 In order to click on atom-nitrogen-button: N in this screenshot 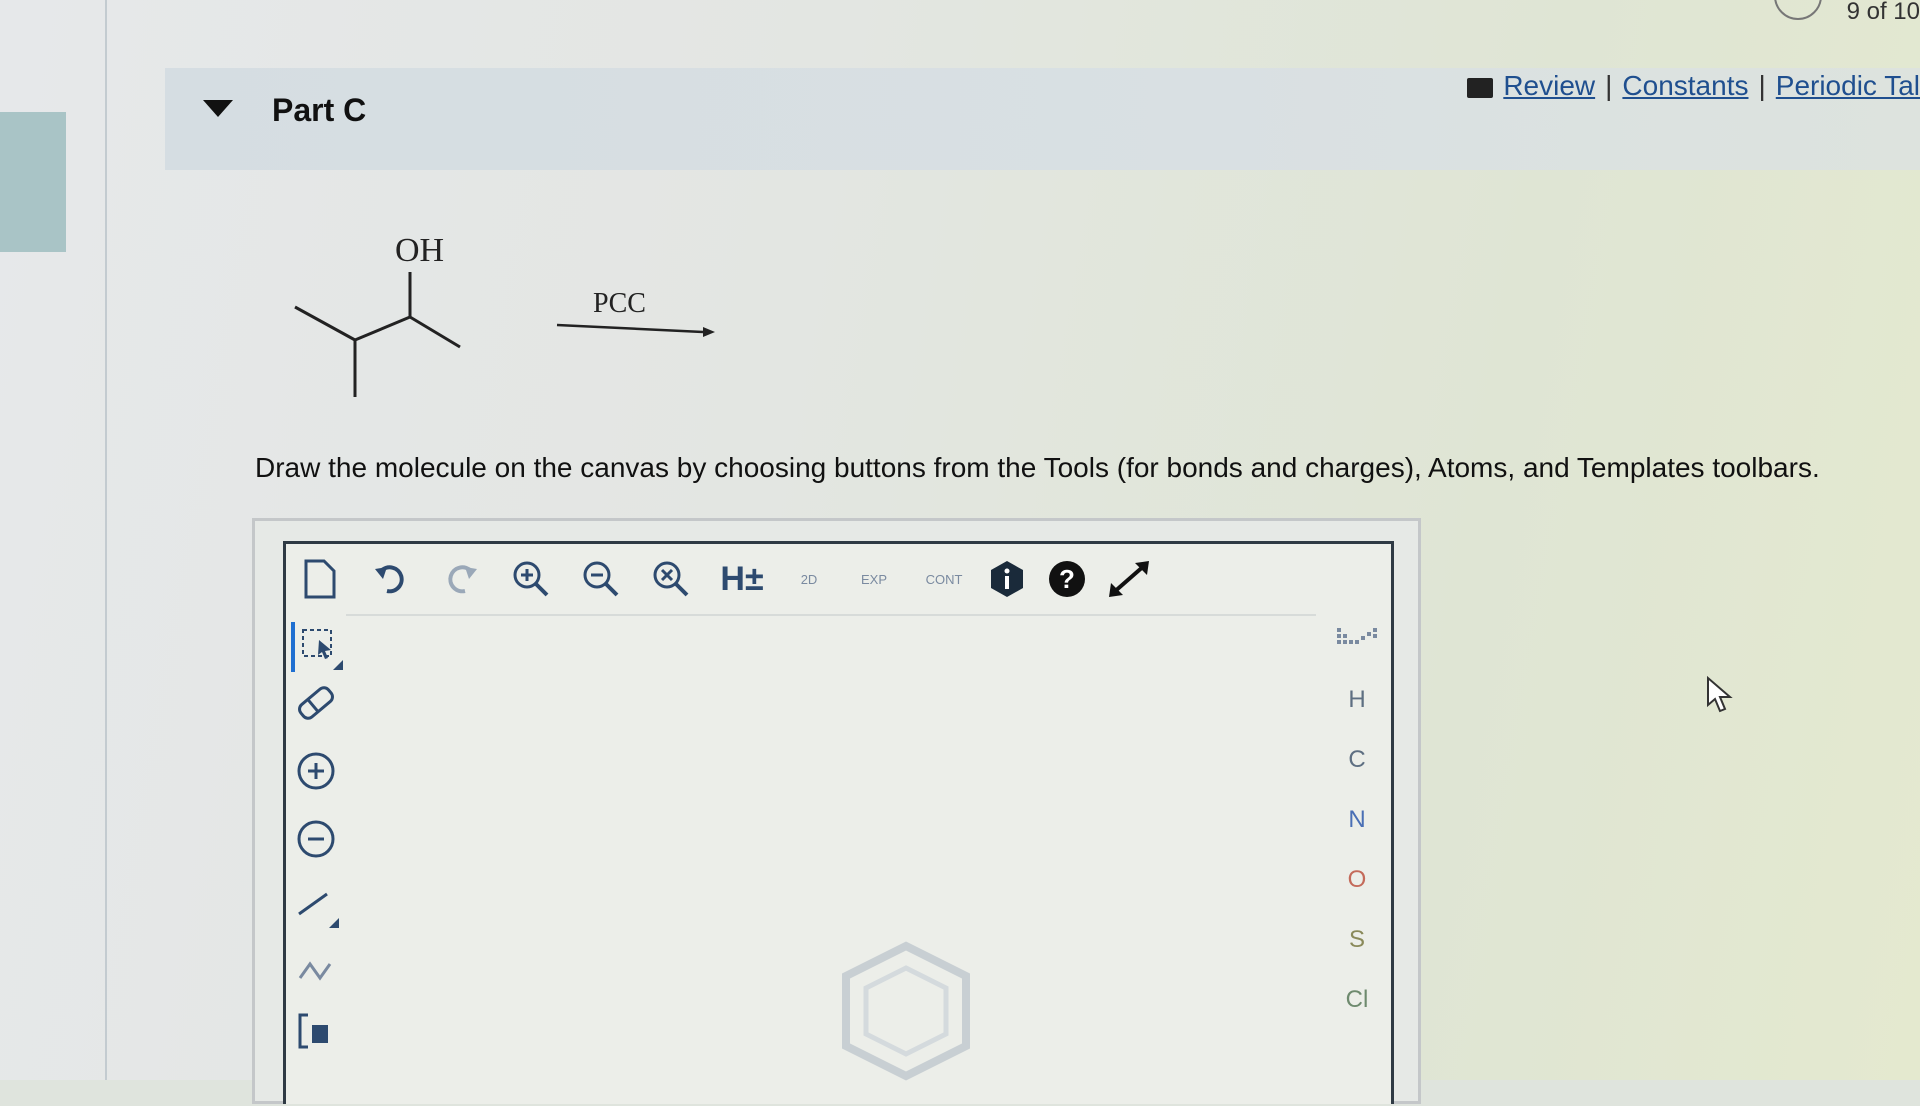, I will do `click(1357, 820)`.